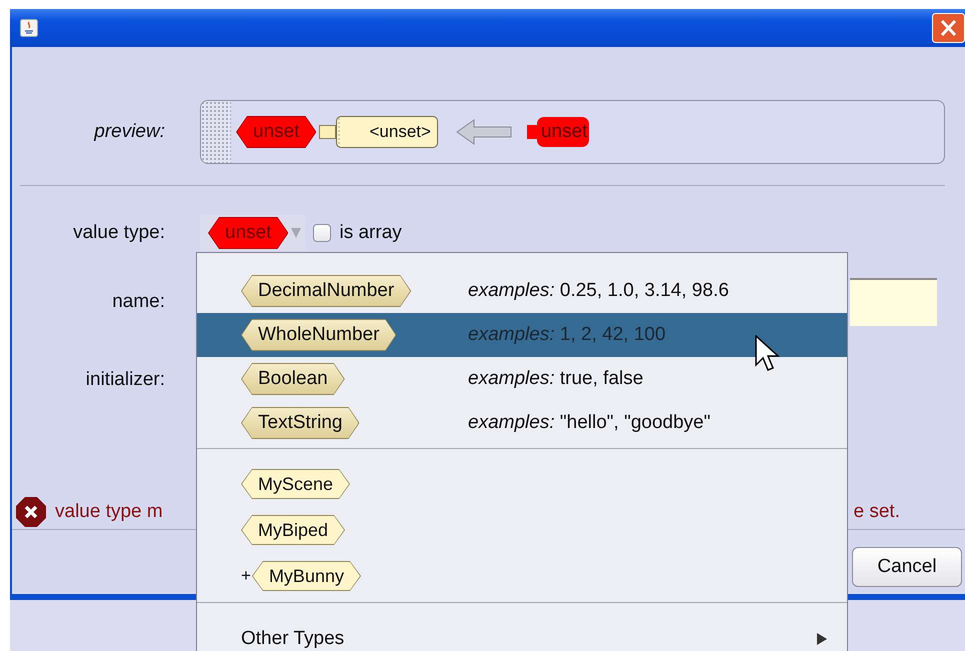 This screenshot has height=651, width=965. What do you see at coordinates (300, 423) in the screenshot?
I see `type-tag: TextString` at bounding box center [300, 423].